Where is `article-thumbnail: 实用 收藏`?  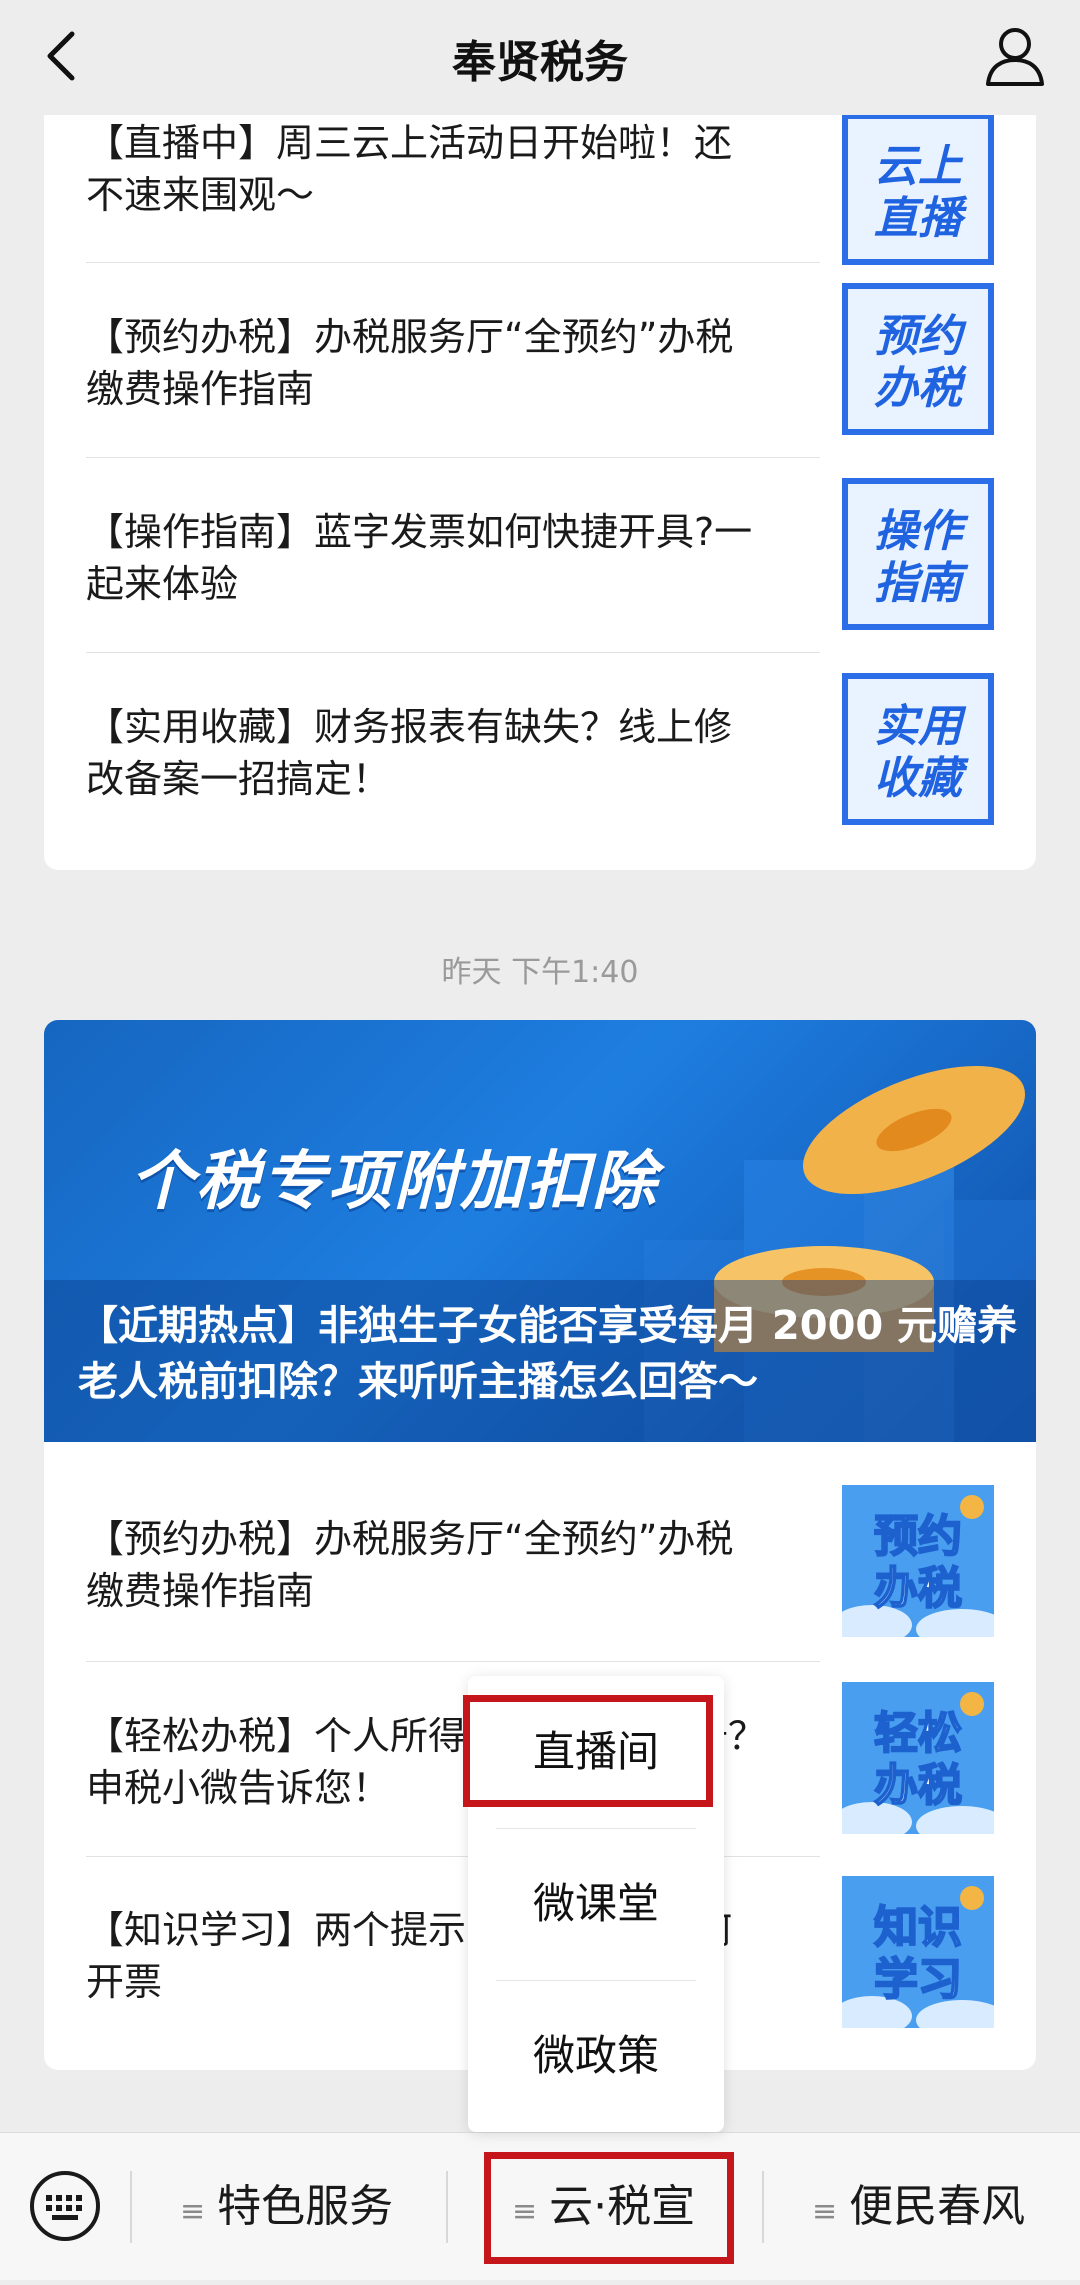
article-thumbnail: 实用 收藏 is located at coordinates (918, 749).